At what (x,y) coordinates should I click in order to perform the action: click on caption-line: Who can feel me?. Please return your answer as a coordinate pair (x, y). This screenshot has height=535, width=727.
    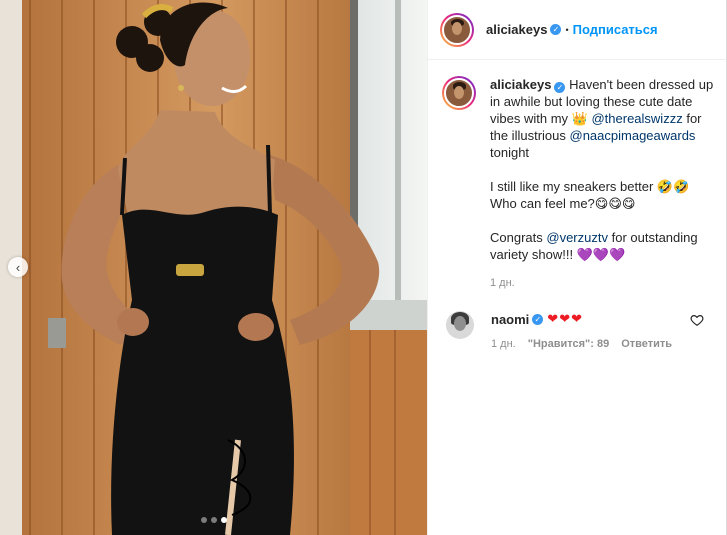
    Looking at the image, I should click on (542, 203).